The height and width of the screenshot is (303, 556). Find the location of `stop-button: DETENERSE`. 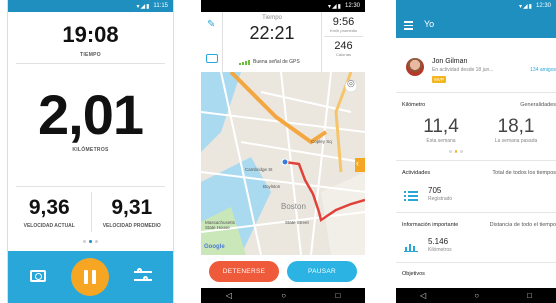

stop-button: DETENERSE is located at coordinates (244, 271).